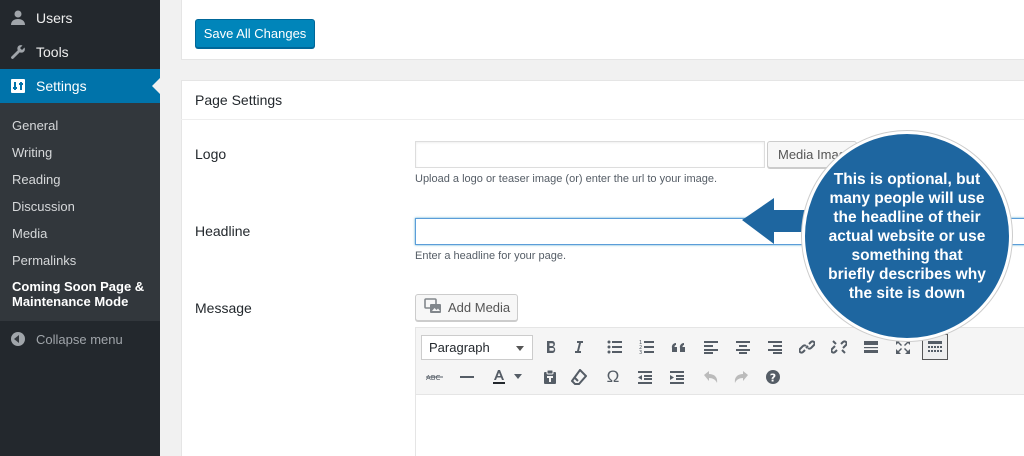 This screenshot has height=456, width=1024. I want to click on align-right-icon, so click(775, 347).